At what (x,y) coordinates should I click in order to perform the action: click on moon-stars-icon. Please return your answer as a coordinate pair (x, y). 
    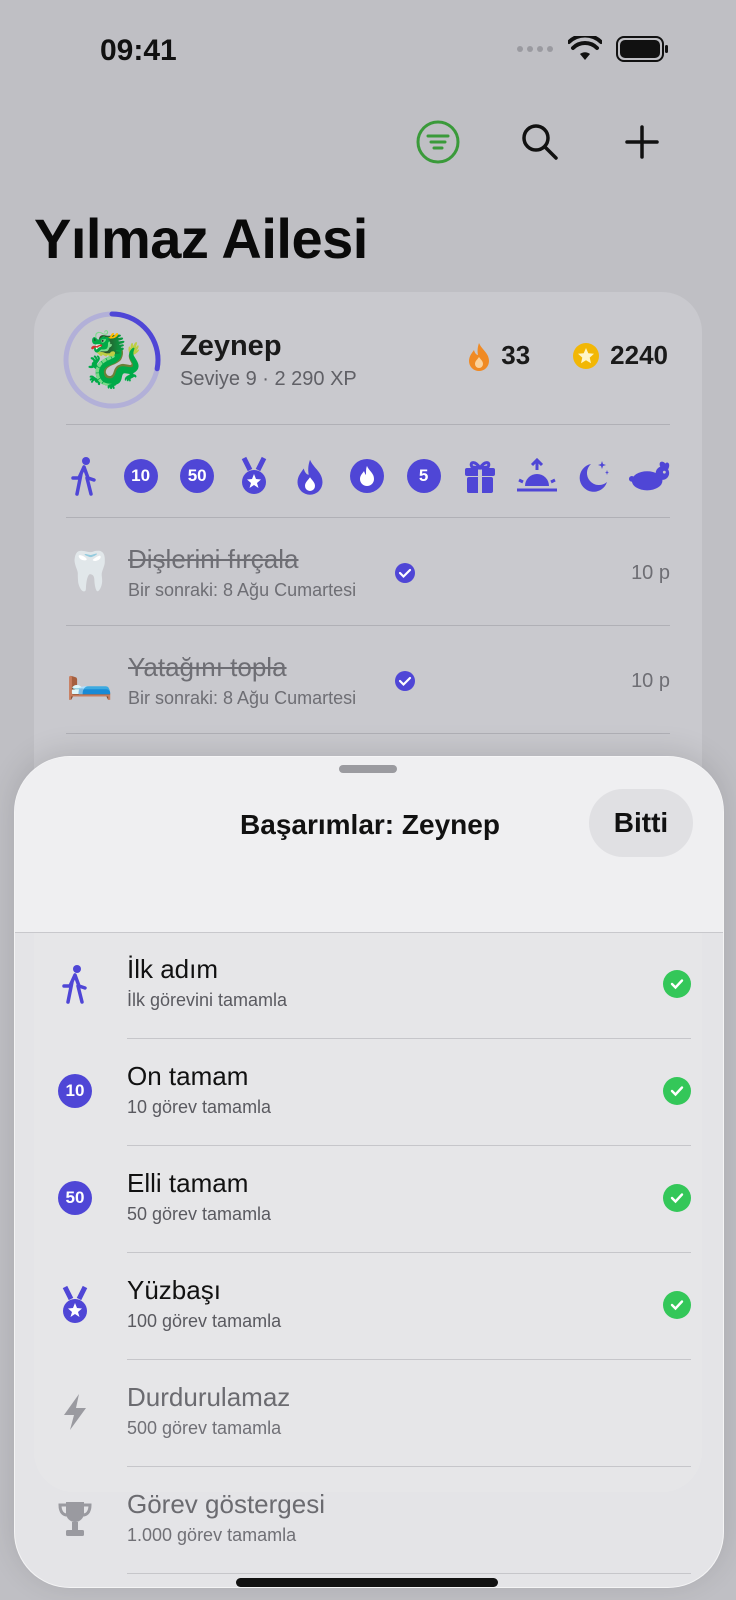
    Looking at the image, I should click on (593, 476).